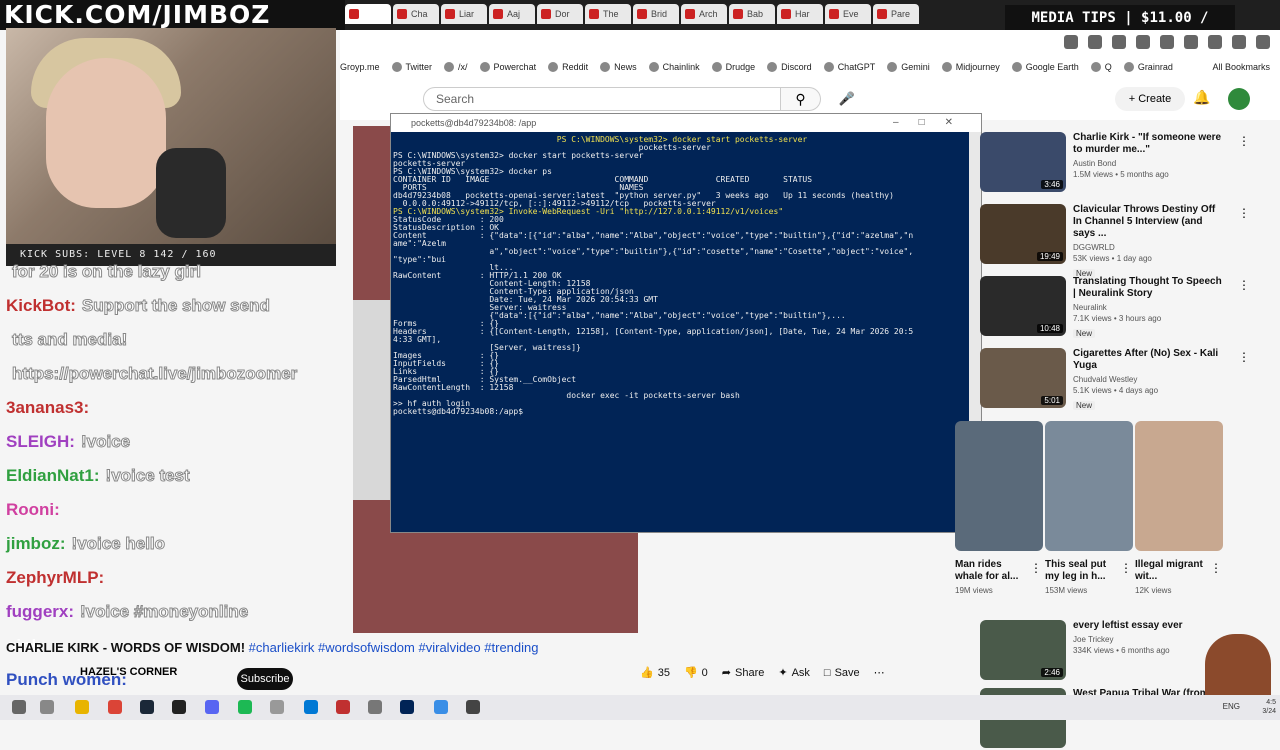  I want to click on channel-name: HAZEL'S CORNER, so click(128, 672).